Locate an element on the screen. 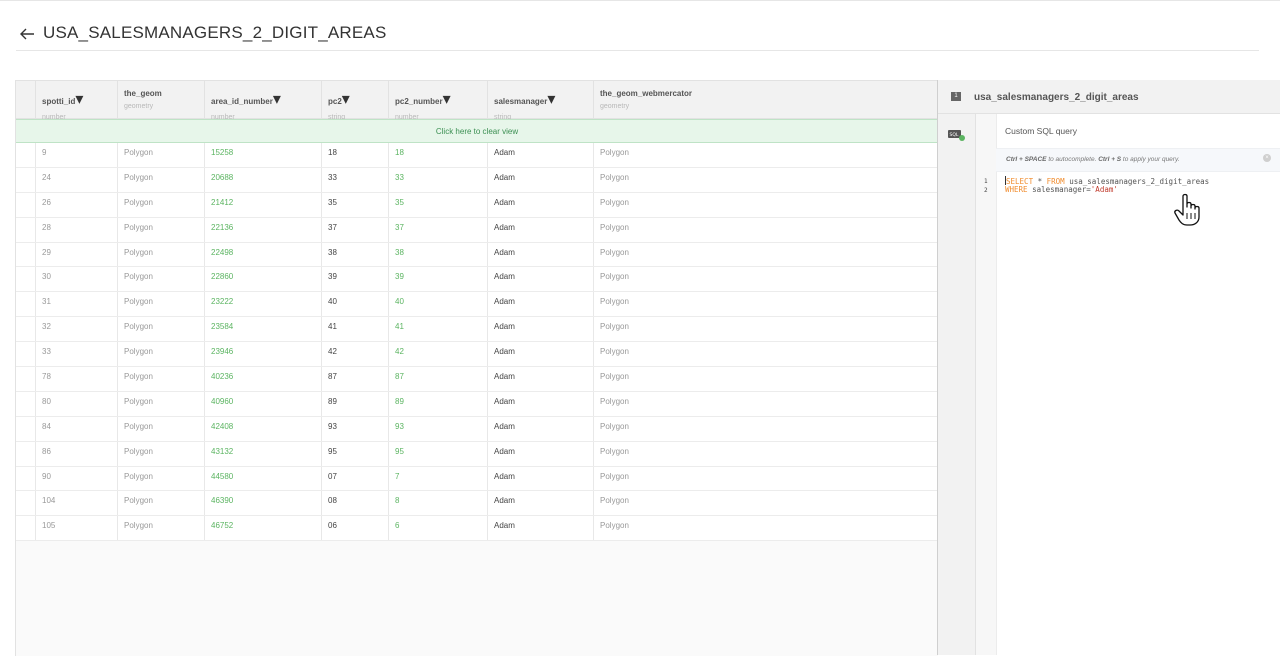  table-cell-area-id-number: 46390 is located at coordinates (262, 503).